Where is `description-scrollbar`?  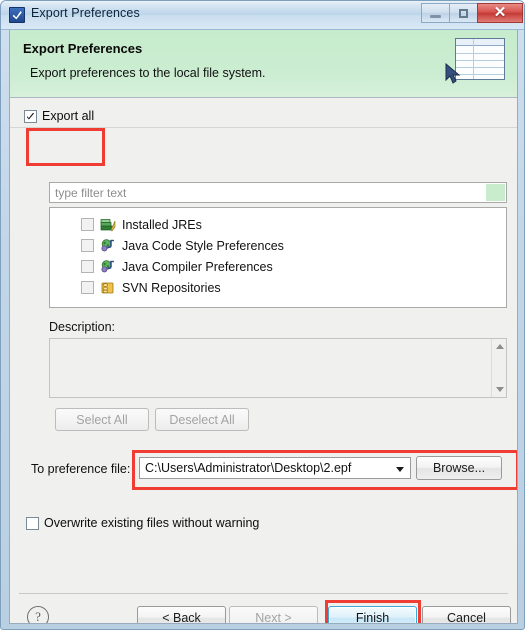 description-scrollbar is located at coordinates (498, 368).